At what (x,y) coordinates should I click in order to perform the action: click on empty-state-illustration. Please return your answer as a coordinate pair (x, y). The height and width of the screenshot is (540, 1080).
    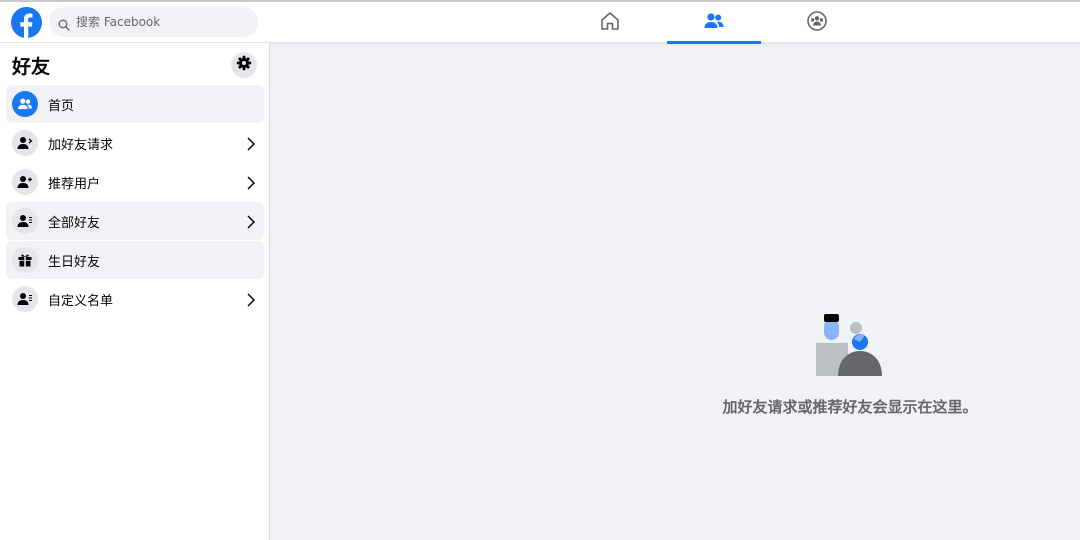
    Looking at the image, I should click on (849, 345).